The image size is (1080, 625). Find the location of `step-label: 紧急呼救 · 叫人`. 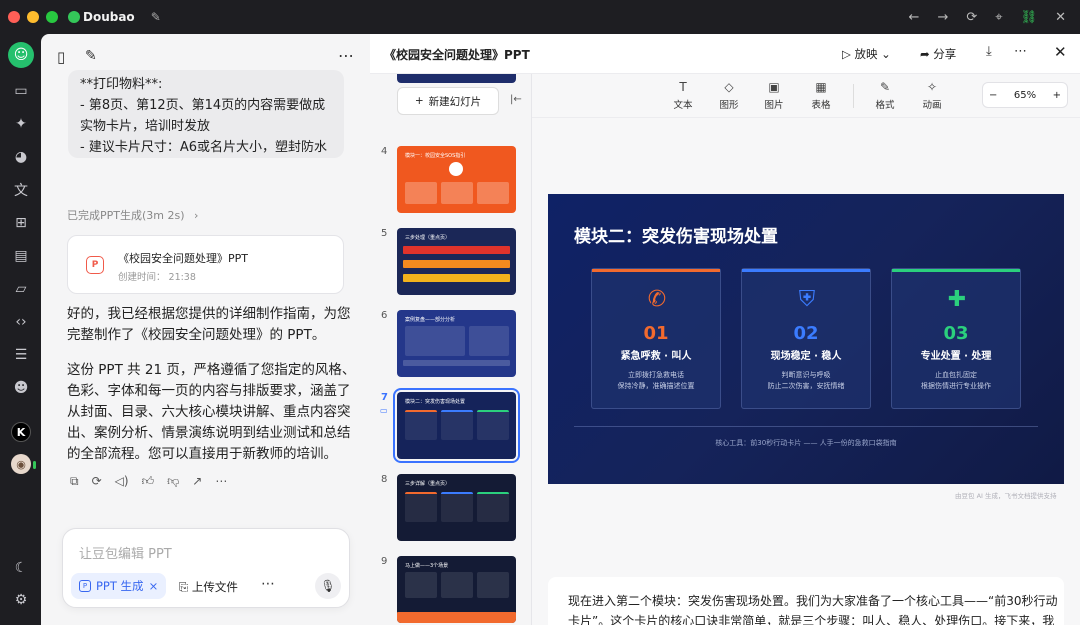

step-label: 紧急呼救 · 叫人 is located at coordinates (656, 356).